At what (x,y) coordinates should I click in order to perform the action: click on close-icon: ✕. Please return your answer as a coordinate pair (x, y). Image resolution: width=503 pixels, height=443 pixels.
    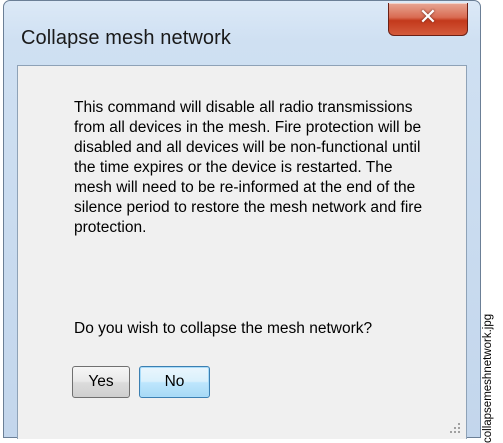
    Looking at the image, I should click on (428, 17).